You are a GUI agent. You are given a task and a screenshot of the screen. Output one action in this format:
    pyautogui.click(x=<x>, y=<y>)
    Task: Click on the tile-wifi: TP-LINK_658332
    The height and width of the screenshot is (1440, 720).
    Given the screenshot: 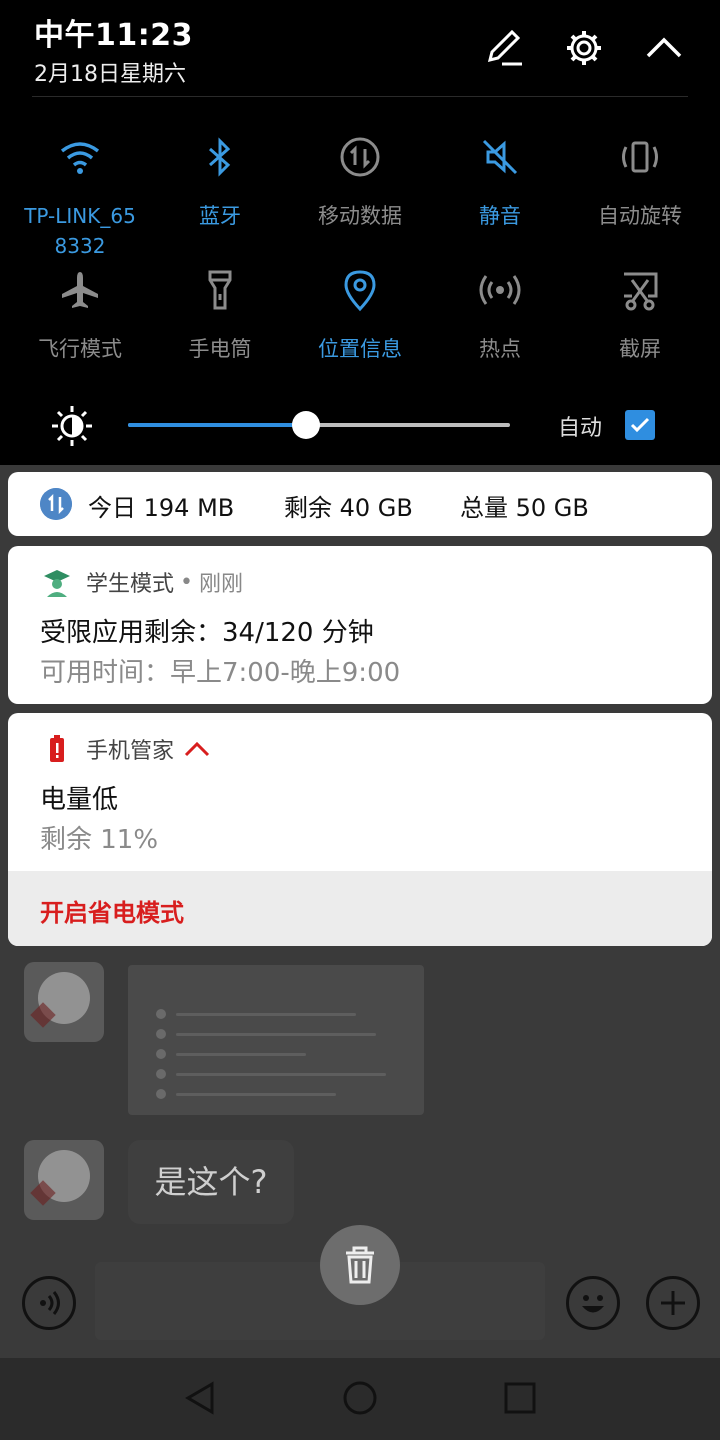 What is the action you would take?
    pyautogui.click(x=80, y=198)
    